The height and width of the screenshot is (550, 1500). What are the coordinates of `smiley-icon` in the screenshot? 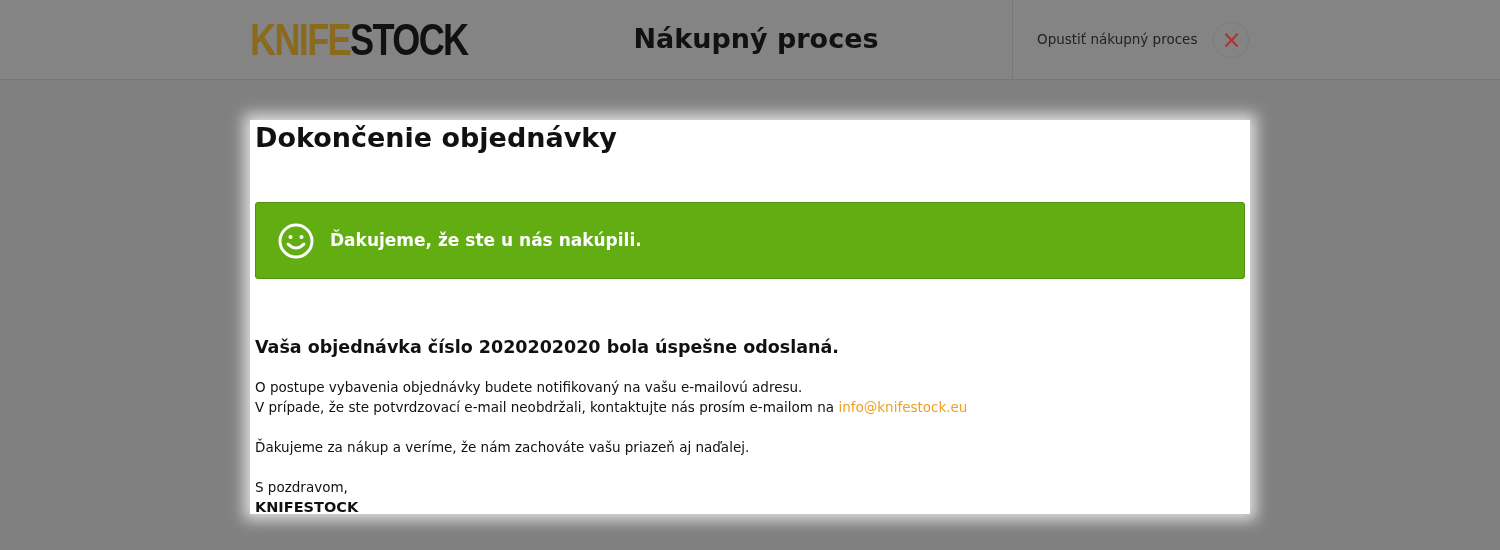 It's located at (296, 240).